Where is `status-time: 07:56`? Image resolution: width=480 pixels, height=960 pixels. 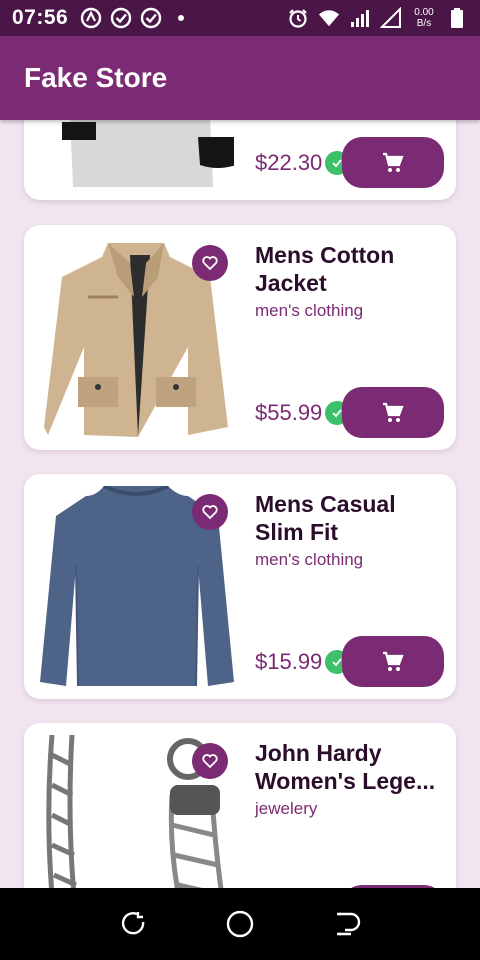
status-time: 07:56 is located at coordinates (40, 17).